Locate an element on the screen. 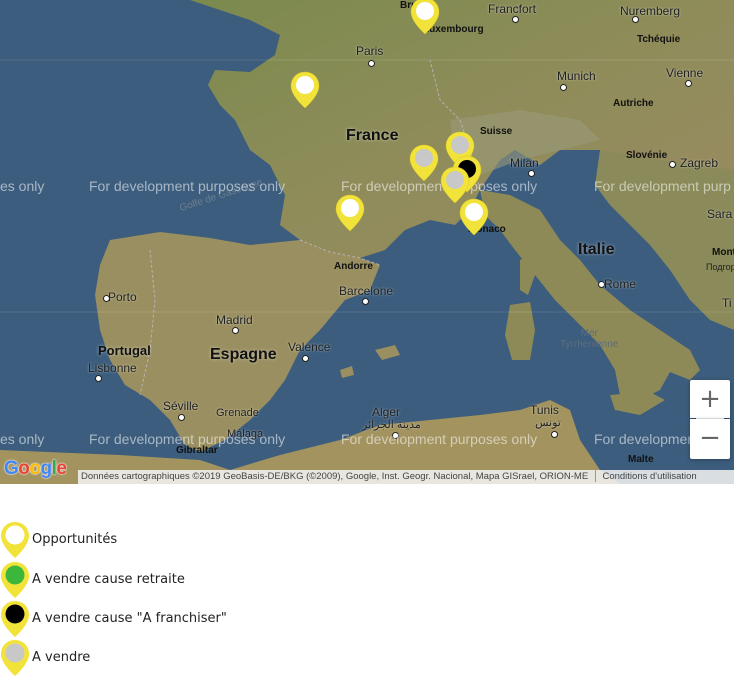 This screenshot has width=734, height=678. country-label-slovenie: Slovénie is located at coordinates (647, 155).